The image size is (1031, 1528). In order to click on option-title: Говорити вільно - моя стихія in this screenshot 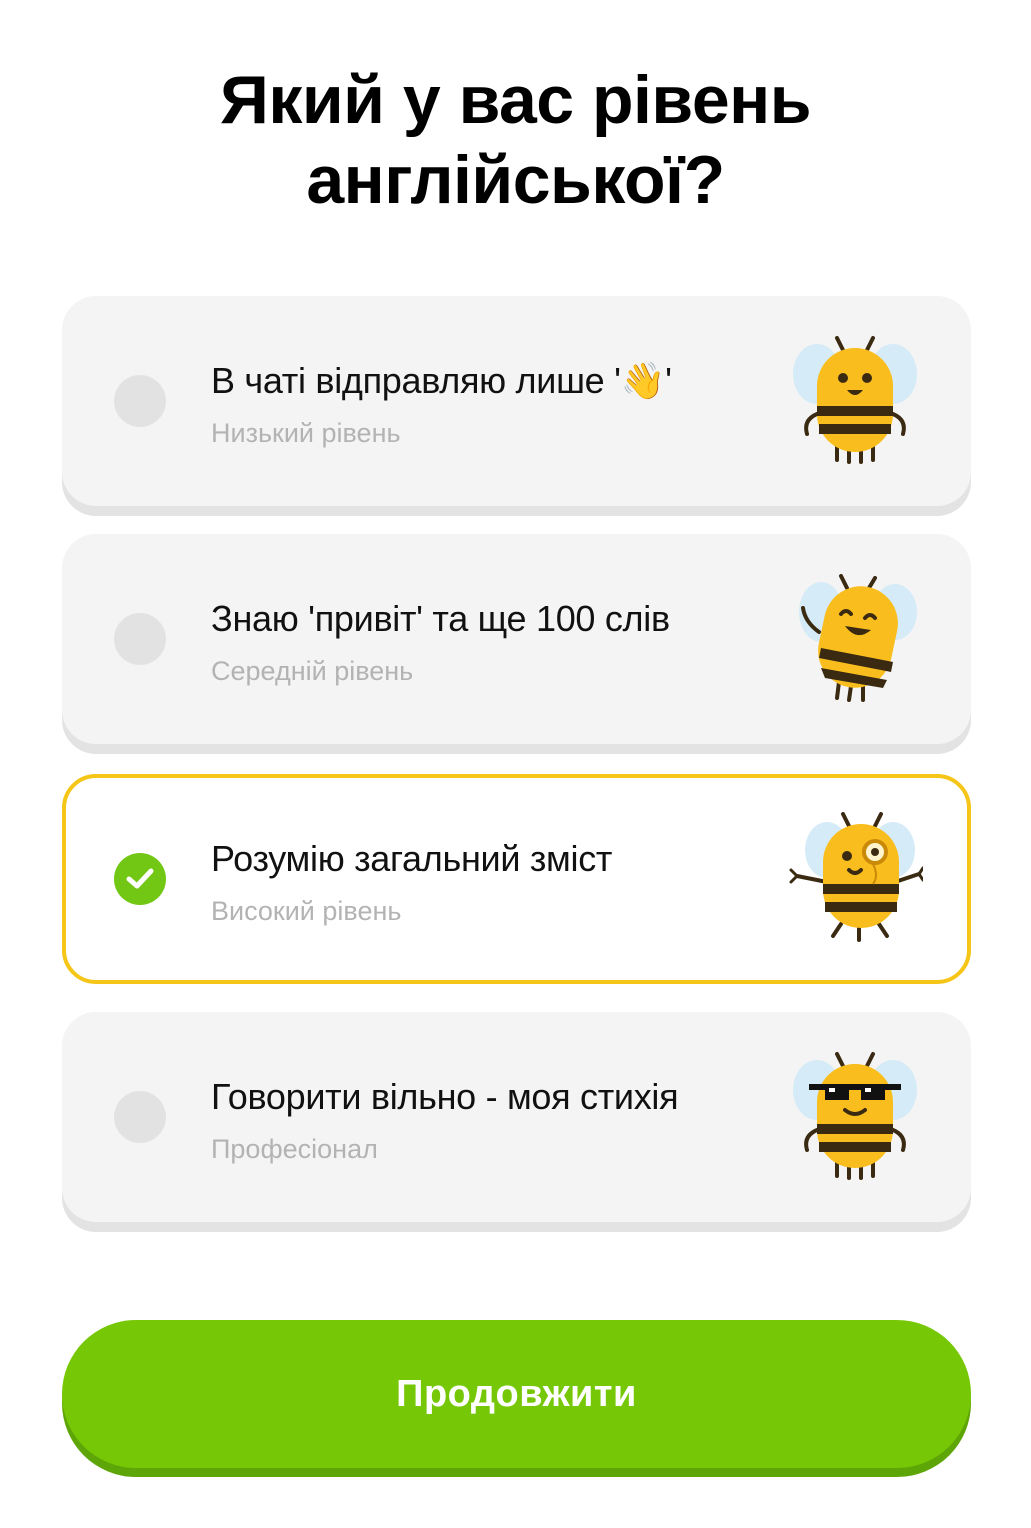, I will do `click(445, 1096)`.